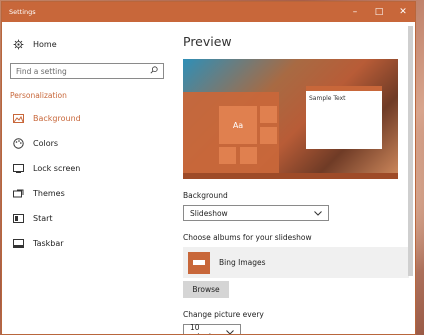  Describe the element at coordinates (327, 98) in the screenshot. I see `preview-sample-text: Sample Text` at that location.